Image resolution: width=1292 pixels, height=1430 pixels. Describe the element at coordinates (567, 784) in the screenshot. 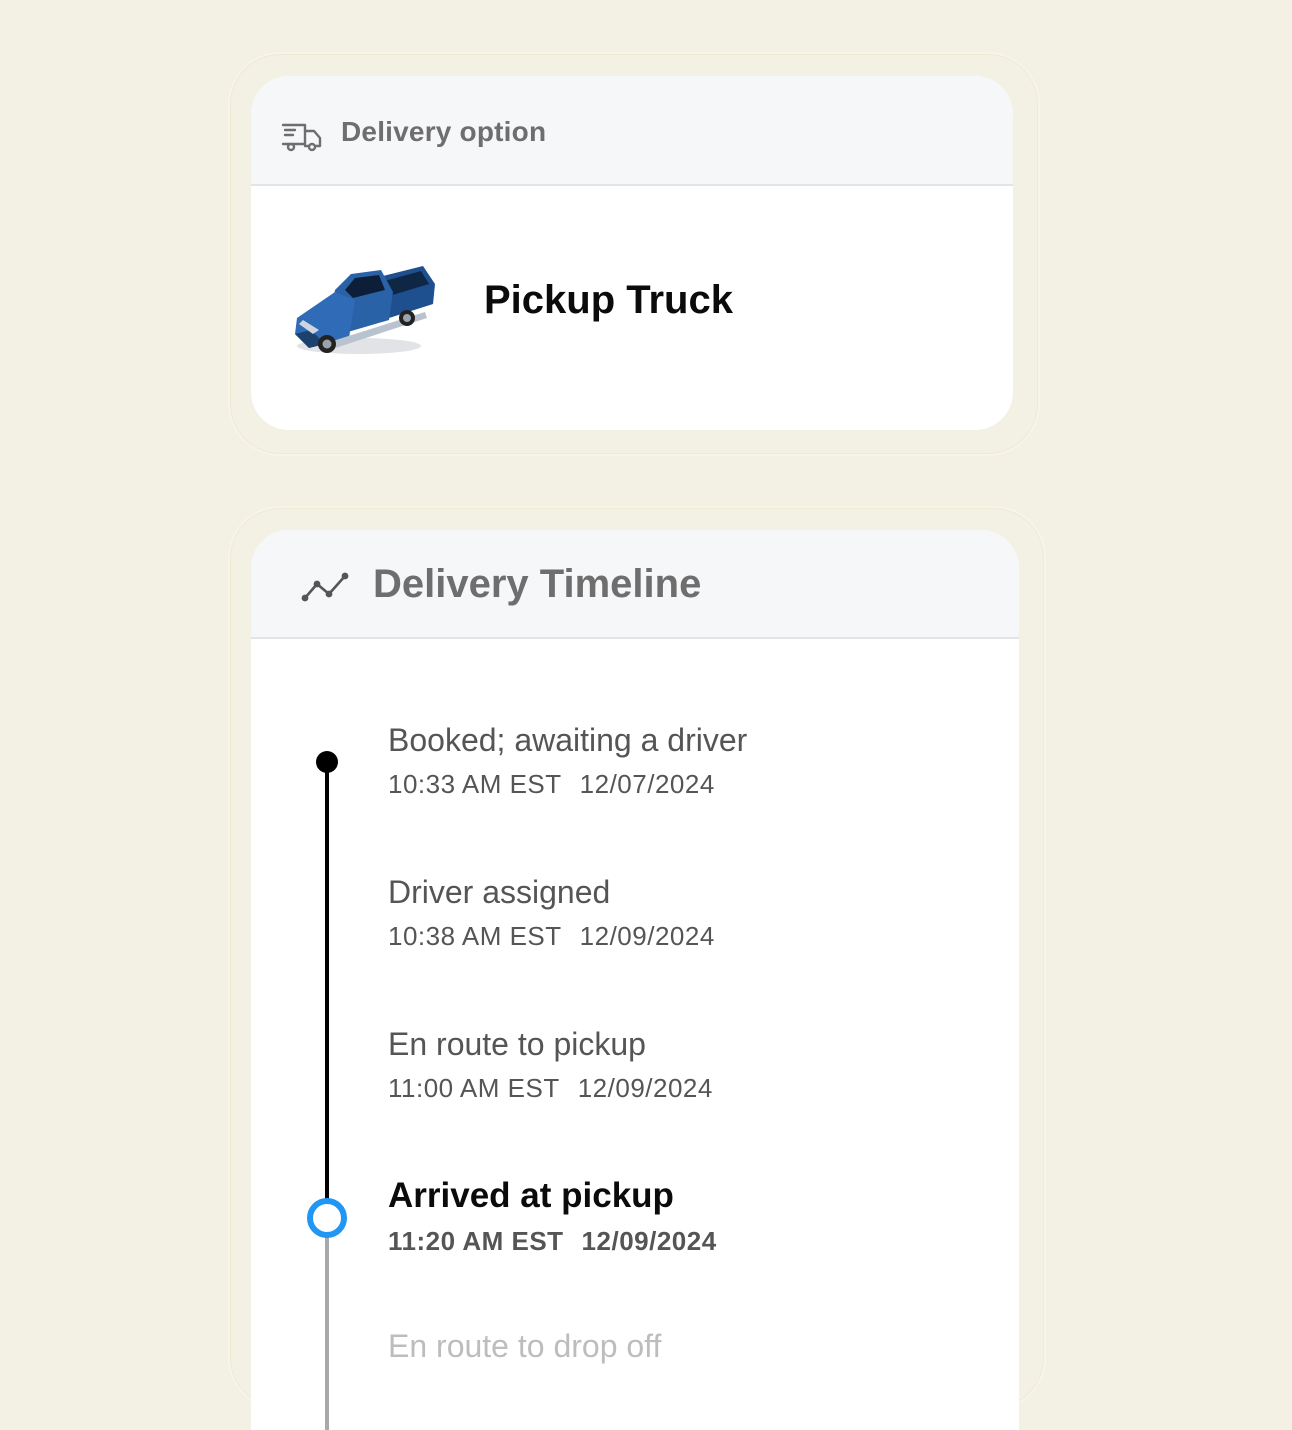

I see `timeline-event-timestamp: 10:33 AM EST 12/07/2024` at that location.